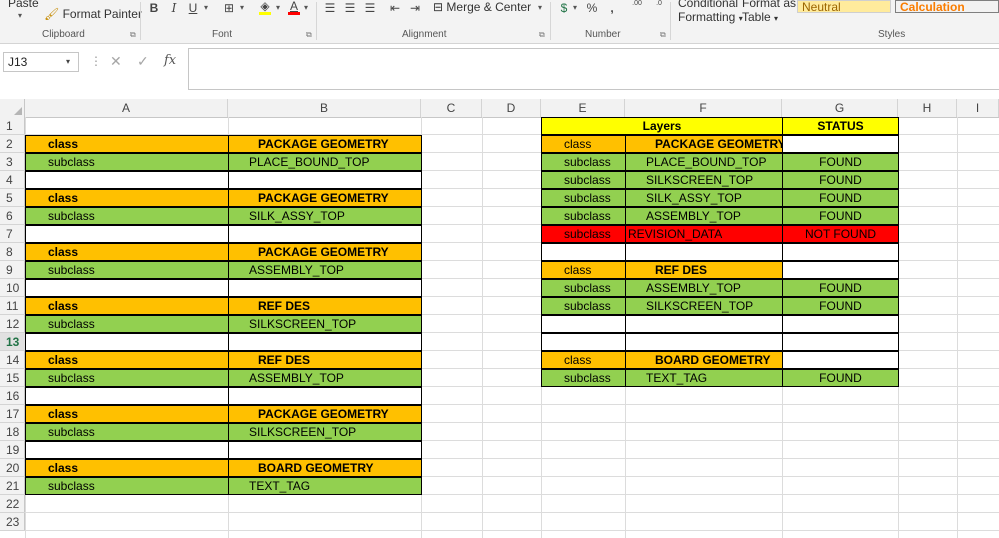 The image size is (999, 538). What do you see at coordinates (324, 108) in the screenshot?
I see `column-header-b: B` at bounding box center [324, 108].